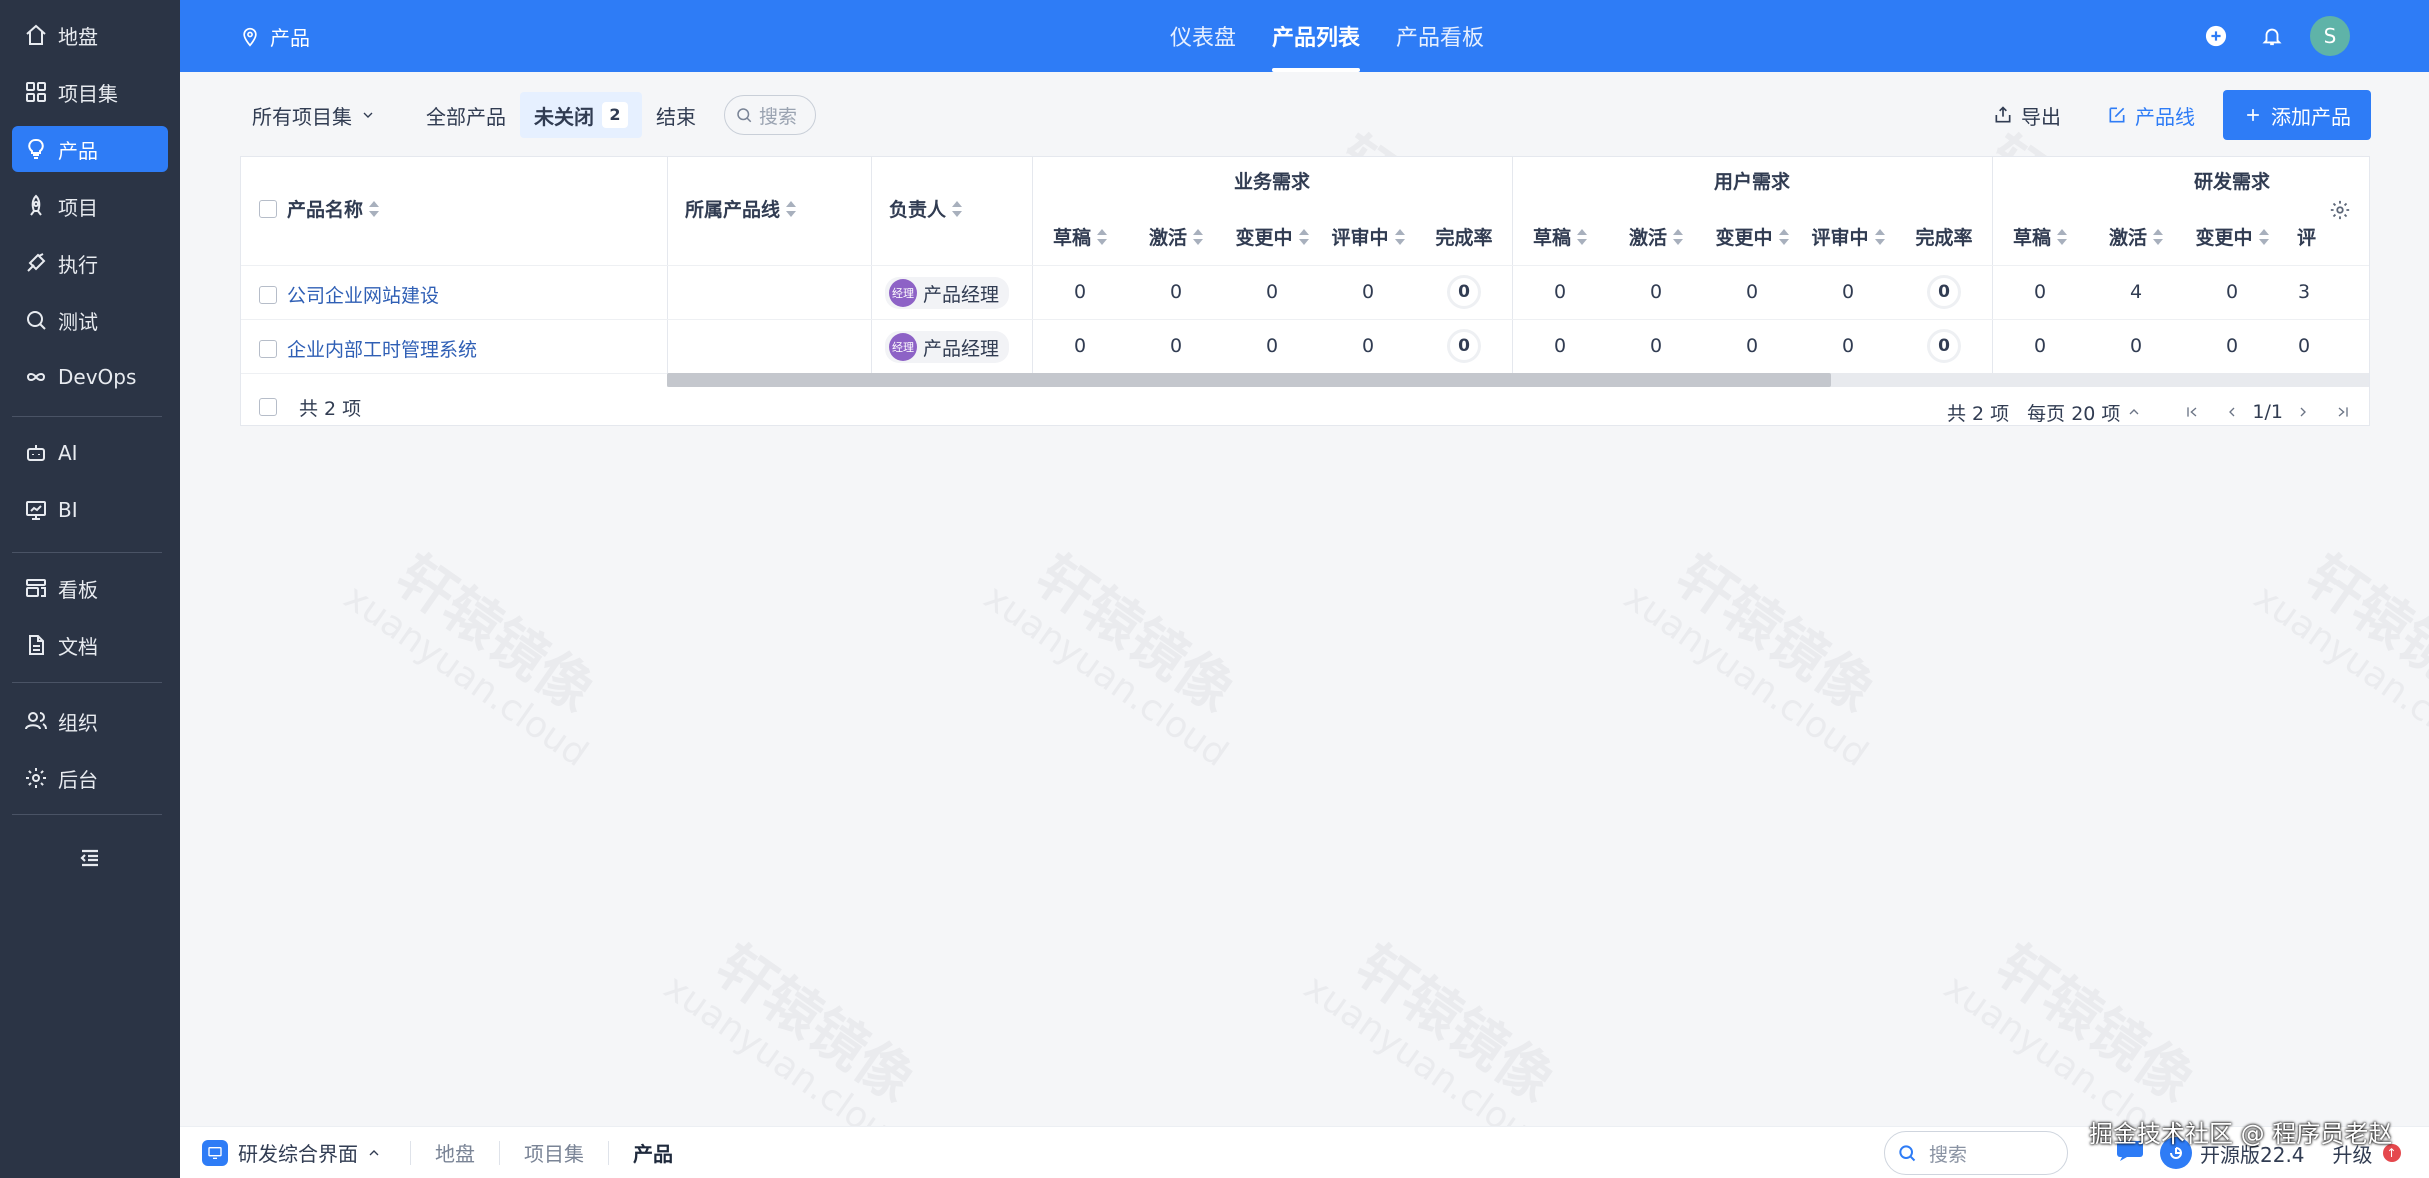  Describe the element at coordinates (2073, 412) in the screenshot. I see `page-size-dropdown: 每页 20 项` at that location.